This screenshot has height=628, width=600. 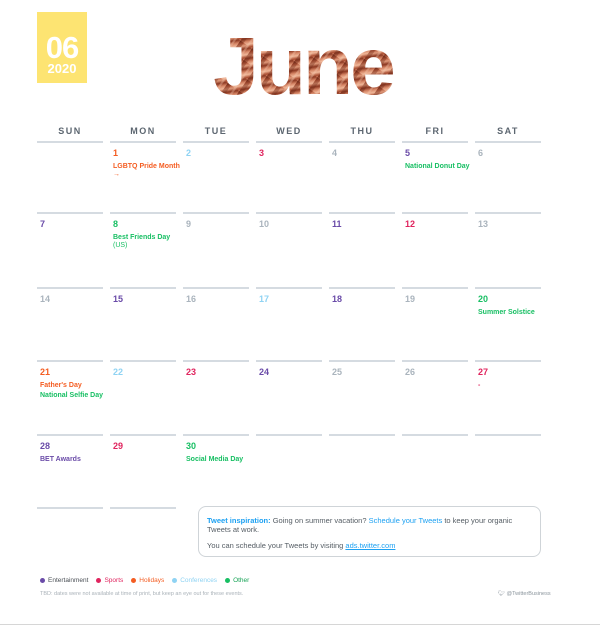 What do you see at coordinates (120, 245) in the screenshot?
I see `event-suffix: (US)` at bounding box center [120, 245].